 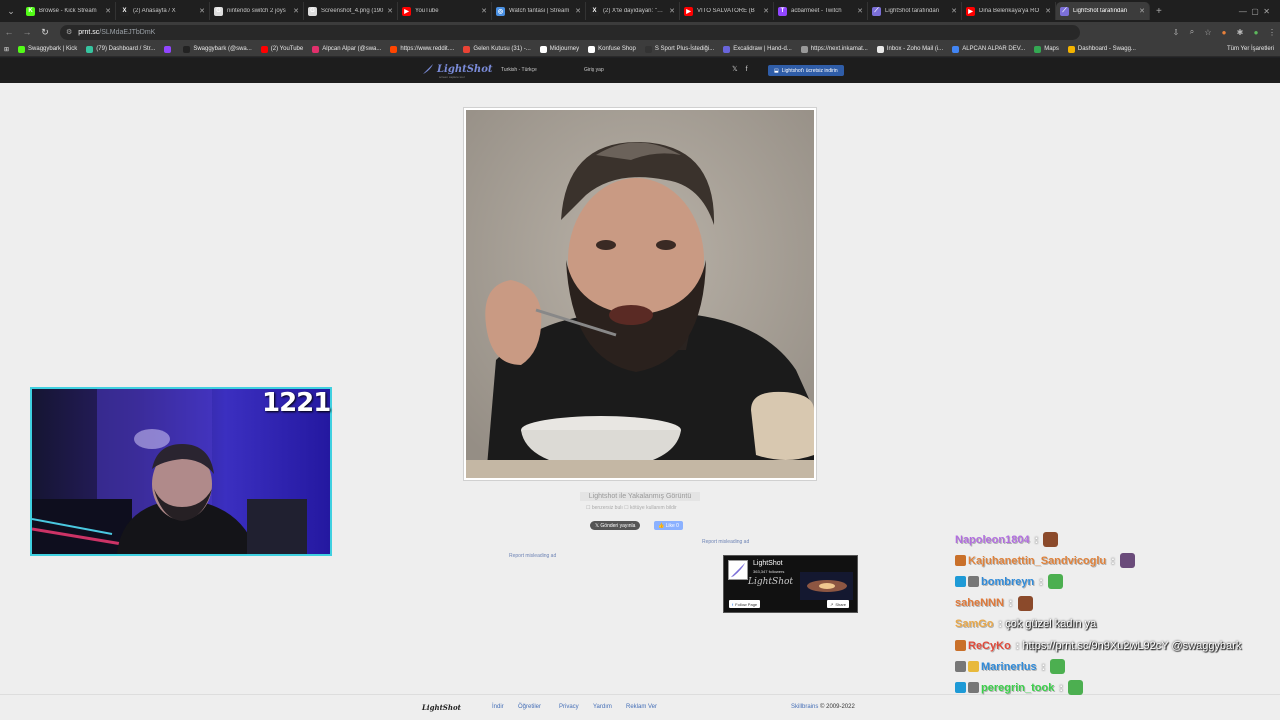 I want to click on browser-tab: Tacbarmeet - Twitch ✕, so click(x=821, y=11).